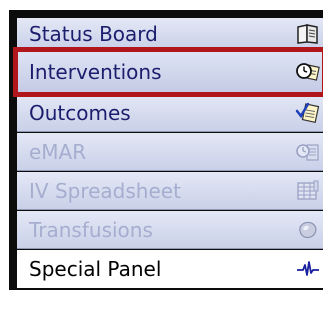  Describe the element at coordinates (308, 191) in the screenshot. I see `spreadsheet-icon` at that location.